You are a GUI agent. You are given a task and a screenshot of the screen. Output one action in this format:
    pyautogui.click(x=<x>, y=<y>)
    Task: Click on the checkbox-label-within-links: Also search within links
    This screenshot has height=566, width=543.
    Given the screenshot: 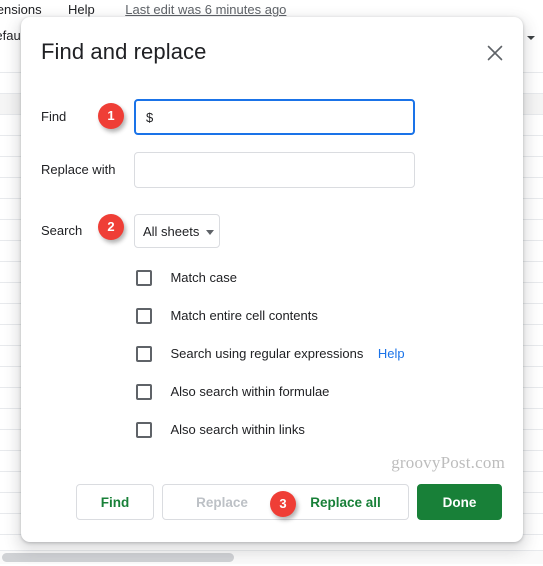 What is the action you would take?
    pyautogui.click(x=237, y=430)
    